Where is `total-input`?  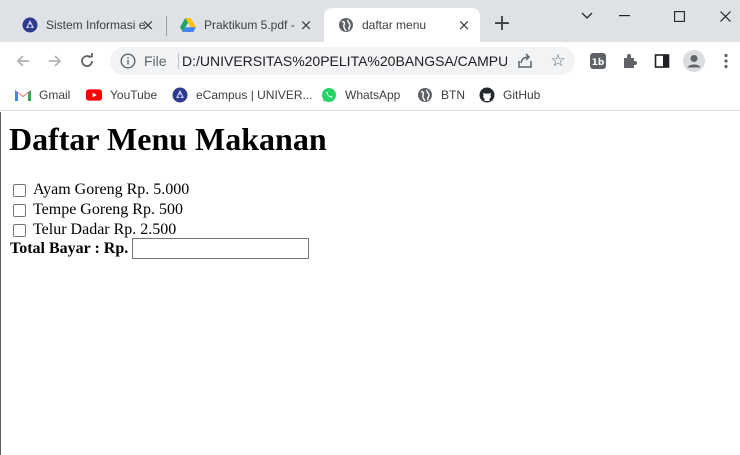 total-input is located at coordinates (221, 248).